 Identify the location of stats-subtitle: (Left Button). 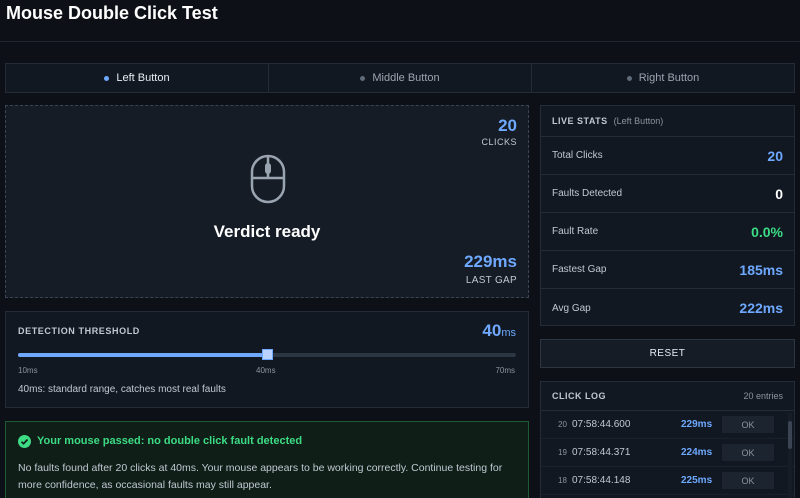
(638, 121).